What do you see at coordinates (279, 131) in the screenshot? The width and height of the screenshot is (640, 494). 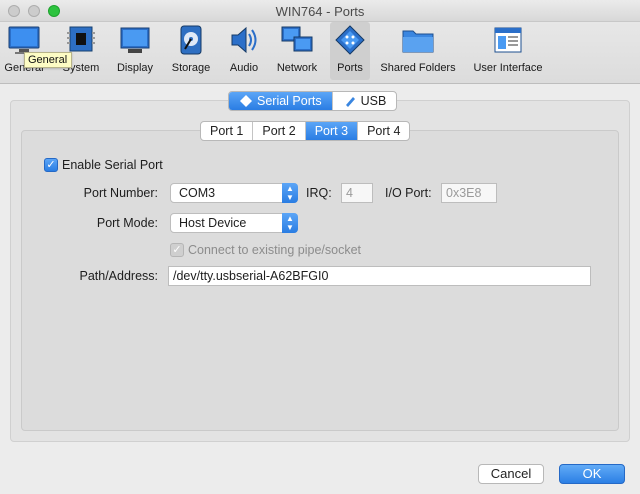 I see `tab-port-2: Port 2` at bounding box center [279, 131].